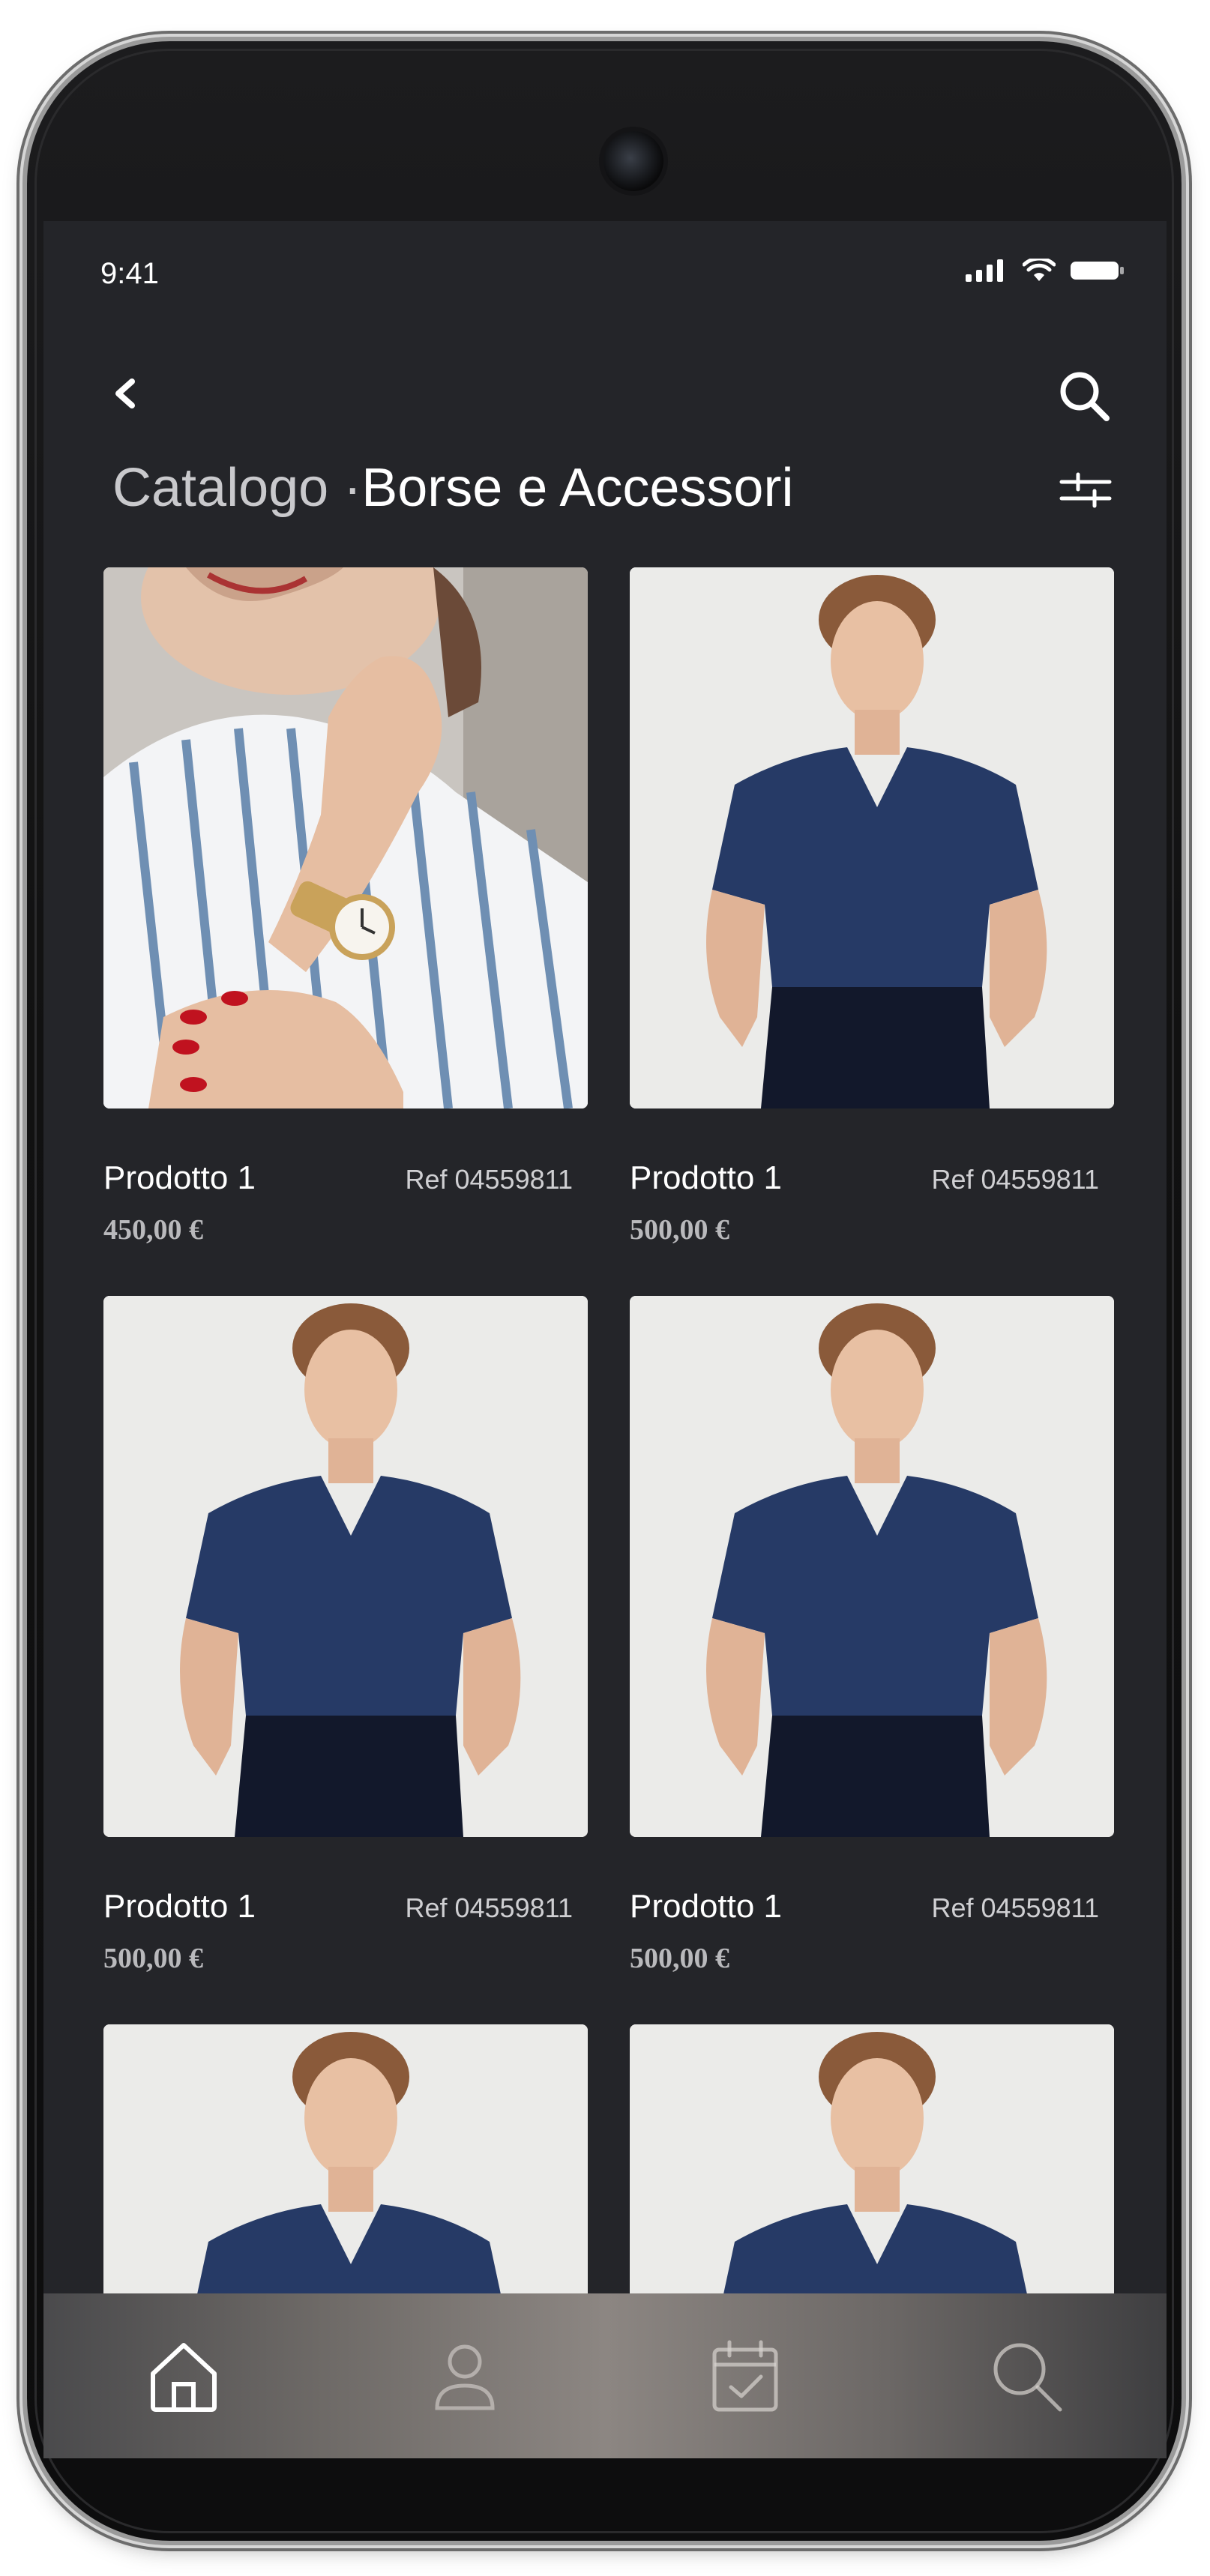 The width and height of the screenshot is (1210, 2576). What do you see at coordinates (1097, 271) in the screenshot?
I see `battery-icon` at bounding box center [1097, 271].